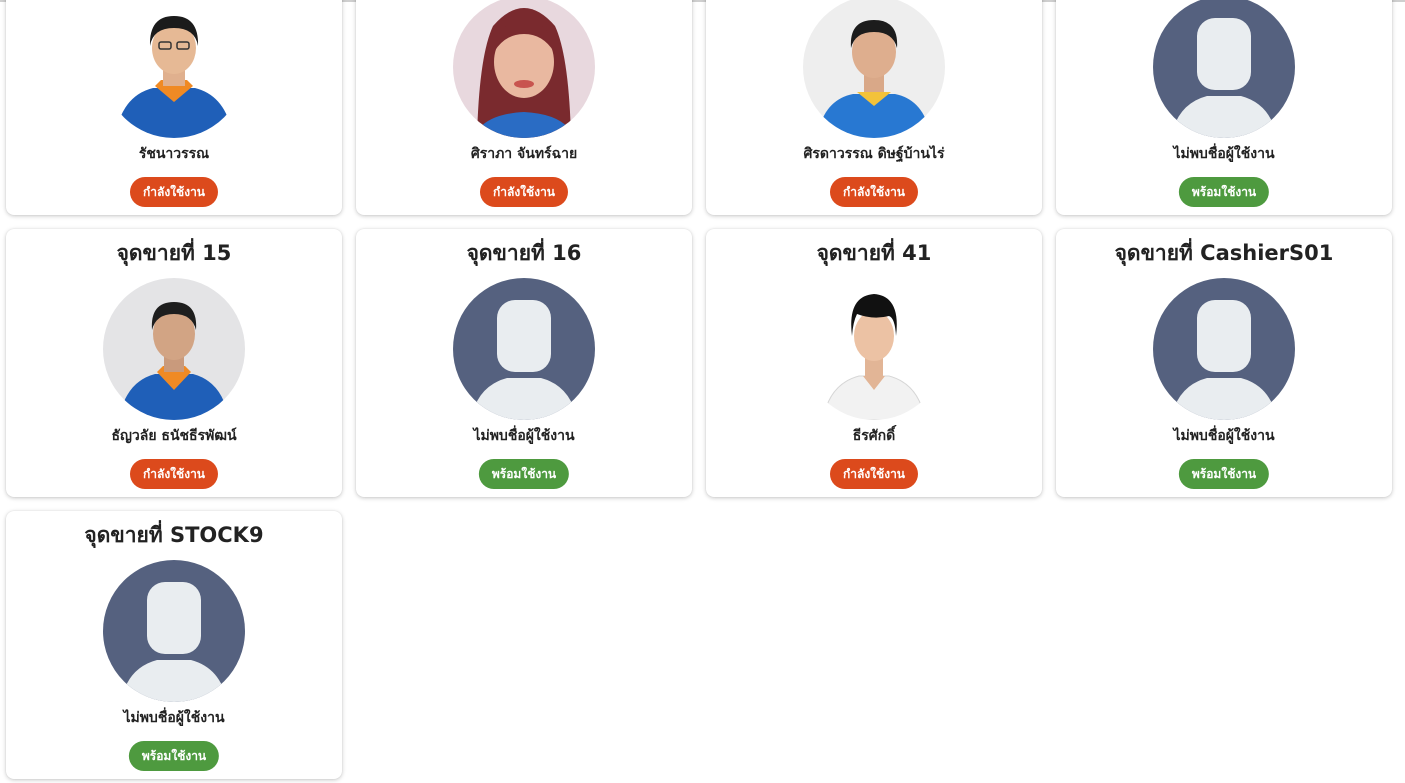 The height and width of the screenshot is (783, 1405). What do you see at coordinates (524, 154) in the screenshot?
I see `user-name: ศิราภา จันทร์ฉาย` at bounding box center [524, 154].